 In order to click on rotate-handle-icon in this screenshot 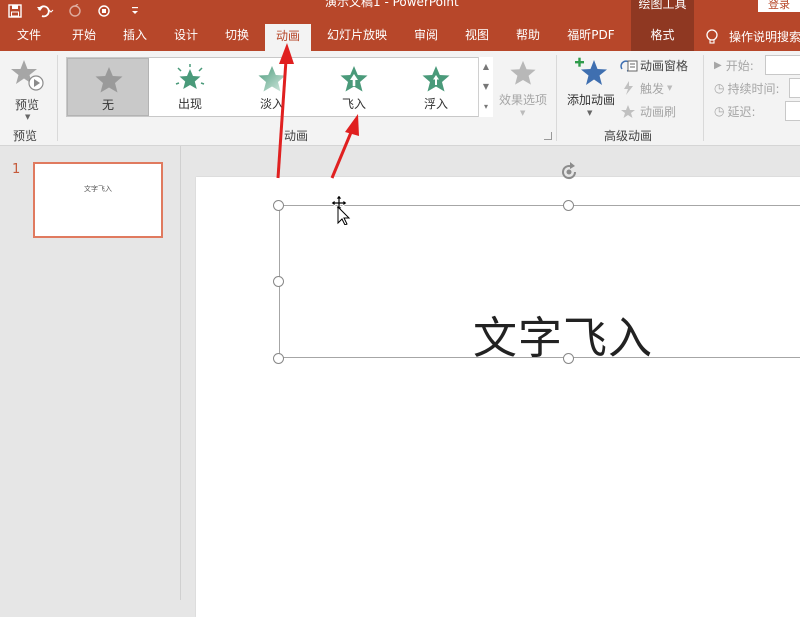, I will do `click(569, 172)`.